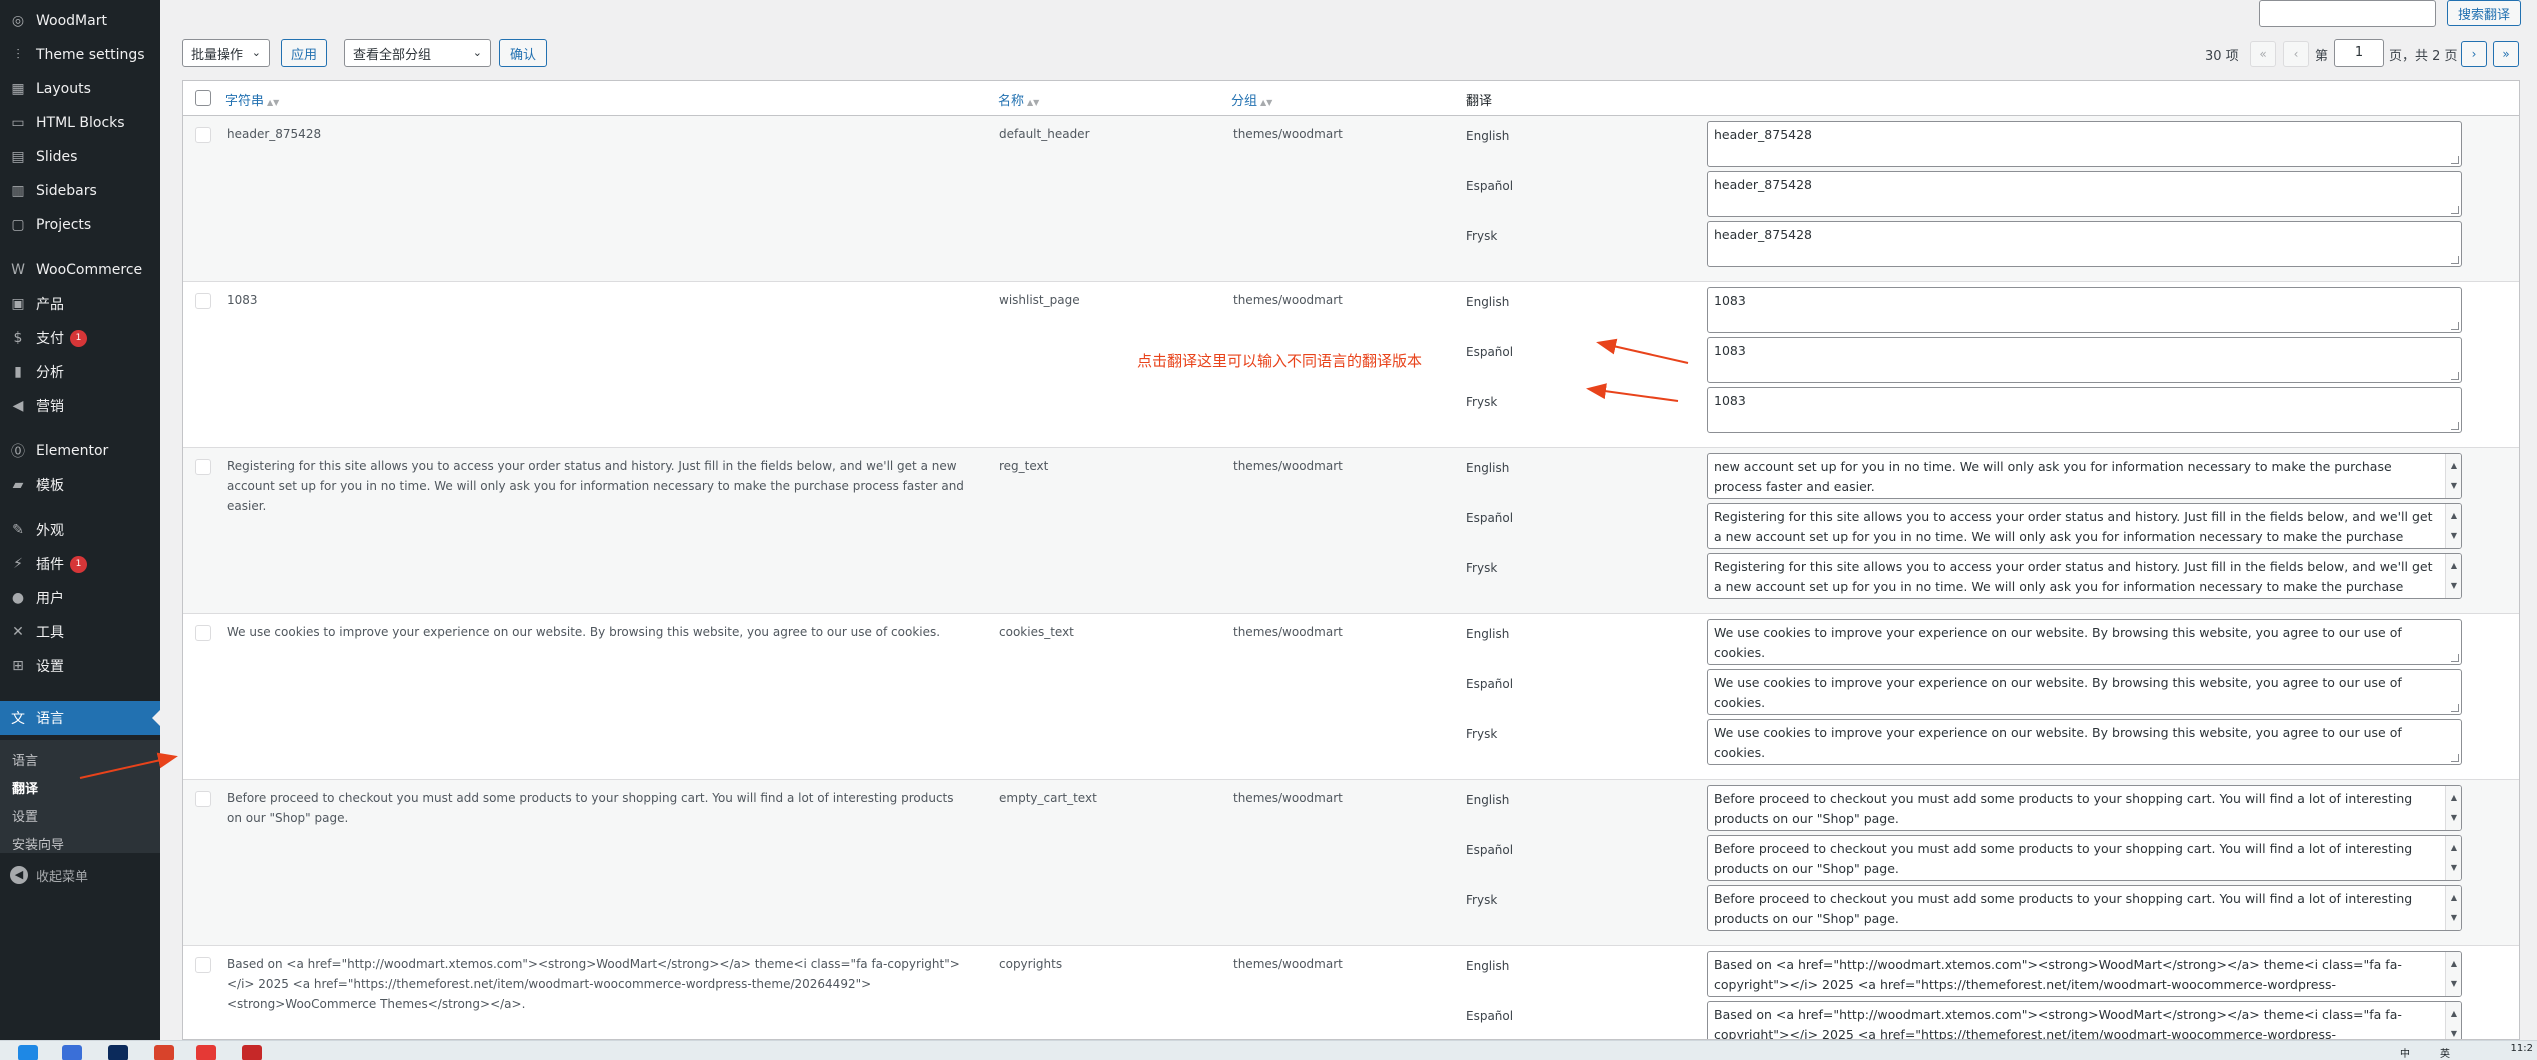 The height and width of the screenshot is (1060, 2537). What do you see at coordinates (1251, 99) in the screenshot?
I see `column-group: 分组 ▲▼` at bounding box center [1251, 99].